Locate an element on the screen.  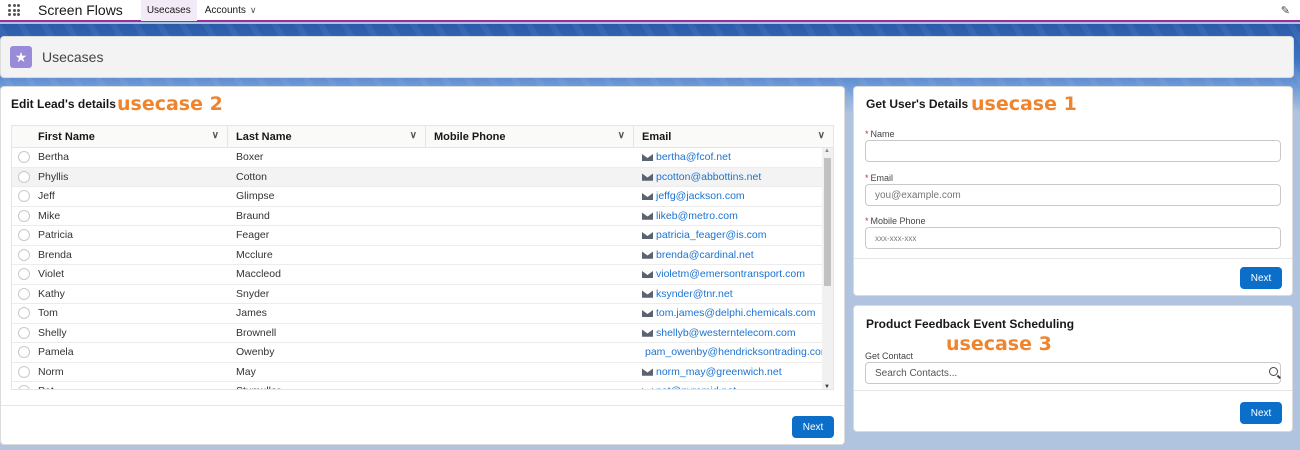
email-cell: likeb@metro.com is located at coordinates (729, 216).